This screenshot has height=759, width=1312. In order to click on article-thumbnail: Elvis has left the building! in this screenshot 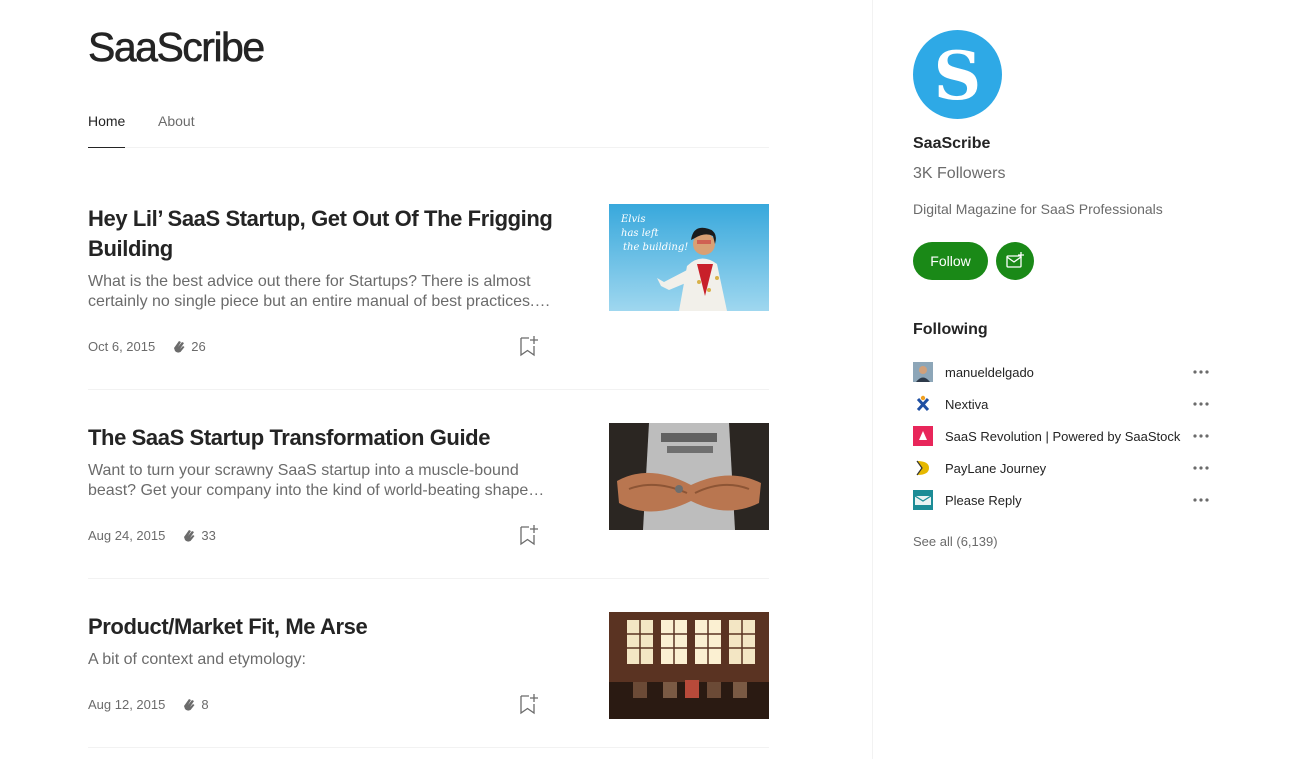, I will do `click(689, 257)`.